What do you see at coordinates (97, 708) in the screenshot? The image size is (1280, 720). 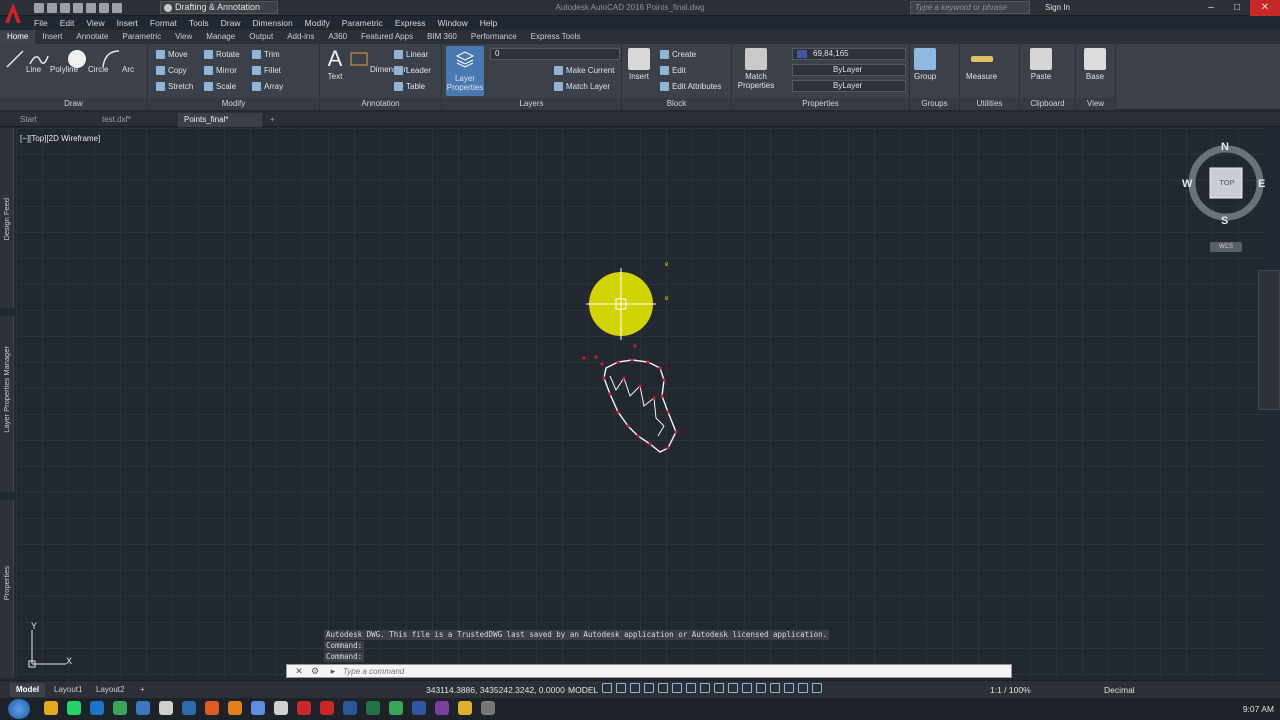 I see `skype-icon` at bounding box center [97, 708].